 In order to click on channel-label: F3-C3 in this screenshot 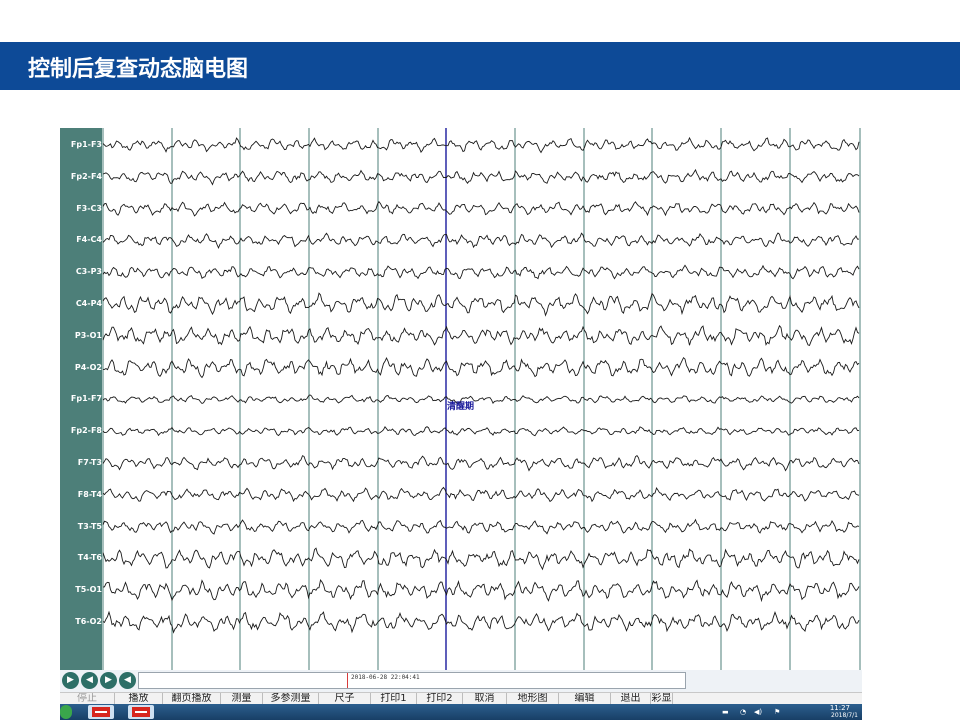, I will do `click(89, 208)`.